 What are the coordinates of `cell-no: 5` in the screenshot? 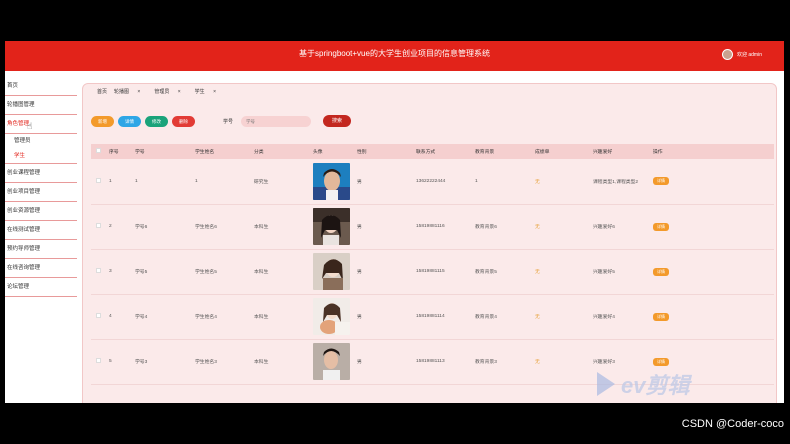 It's located at (122, 362).